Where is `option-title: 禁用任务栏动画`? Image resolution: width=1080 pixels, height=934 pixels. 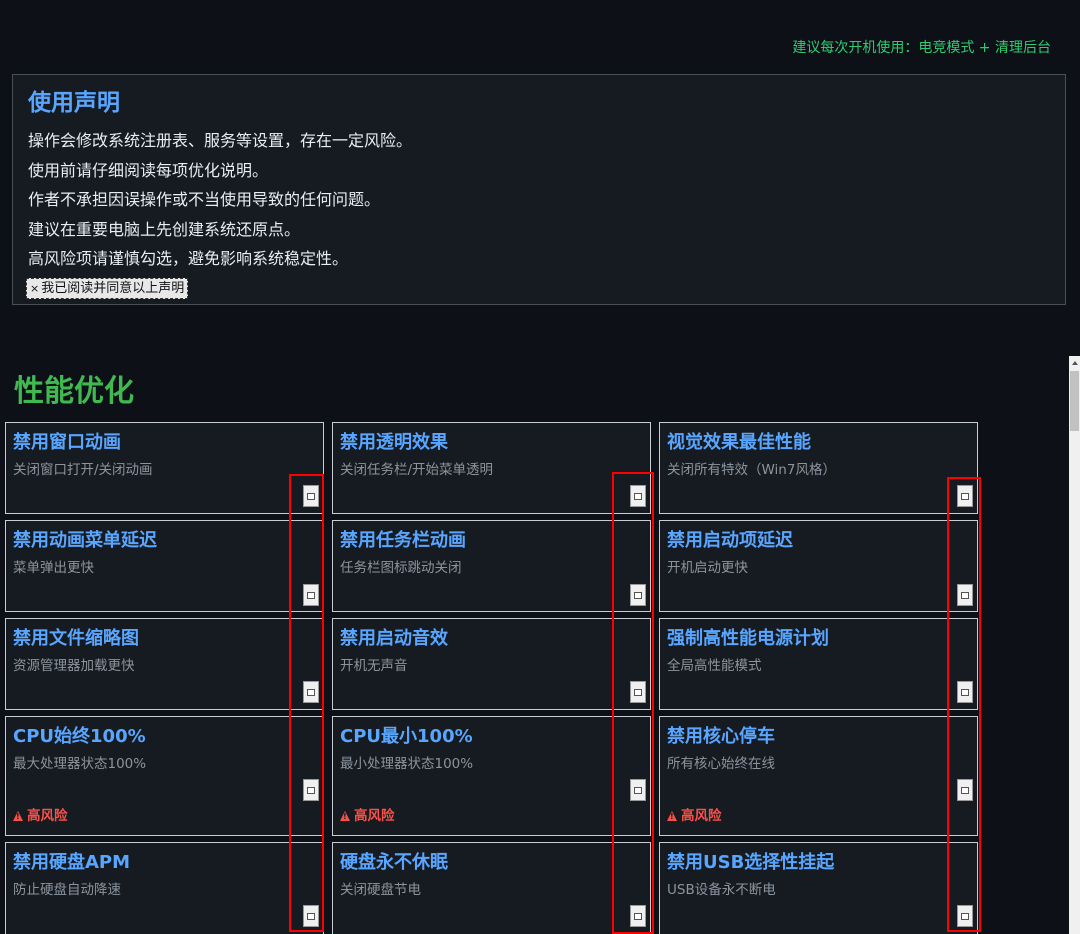 option-title: 禁用任务栏动画 is located at coordinates (403, 540).